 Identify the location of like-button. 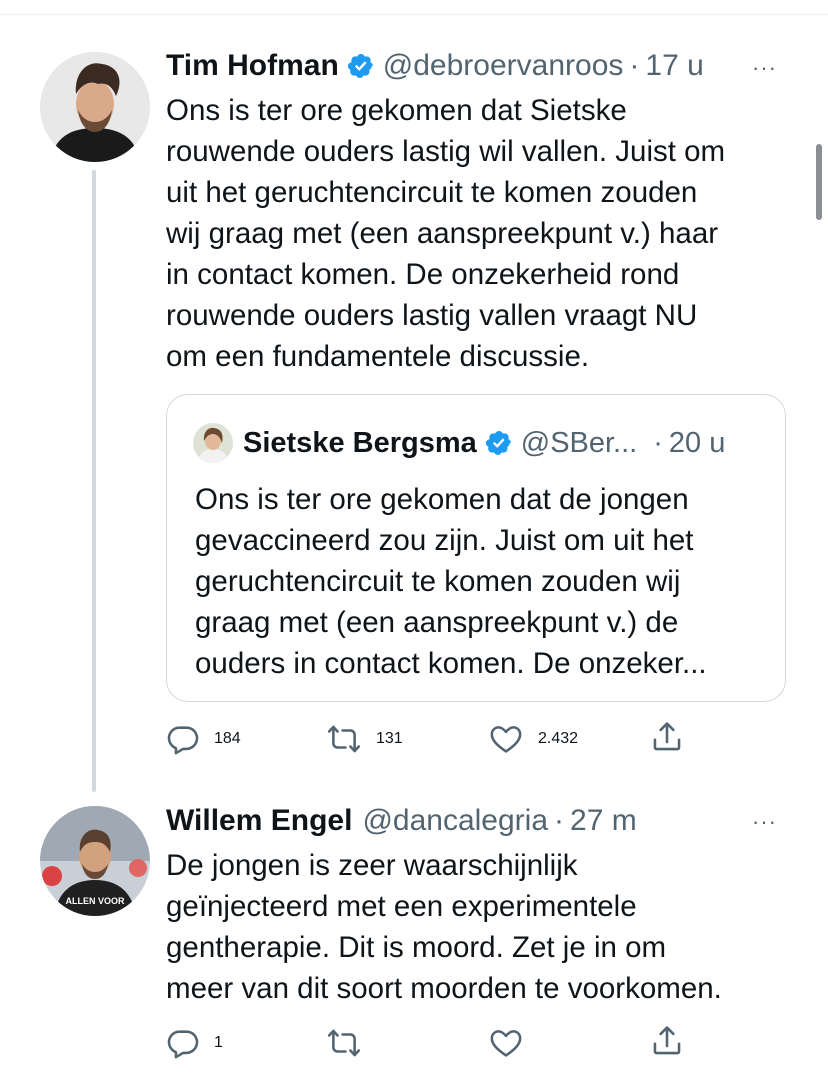
(506, 1043).